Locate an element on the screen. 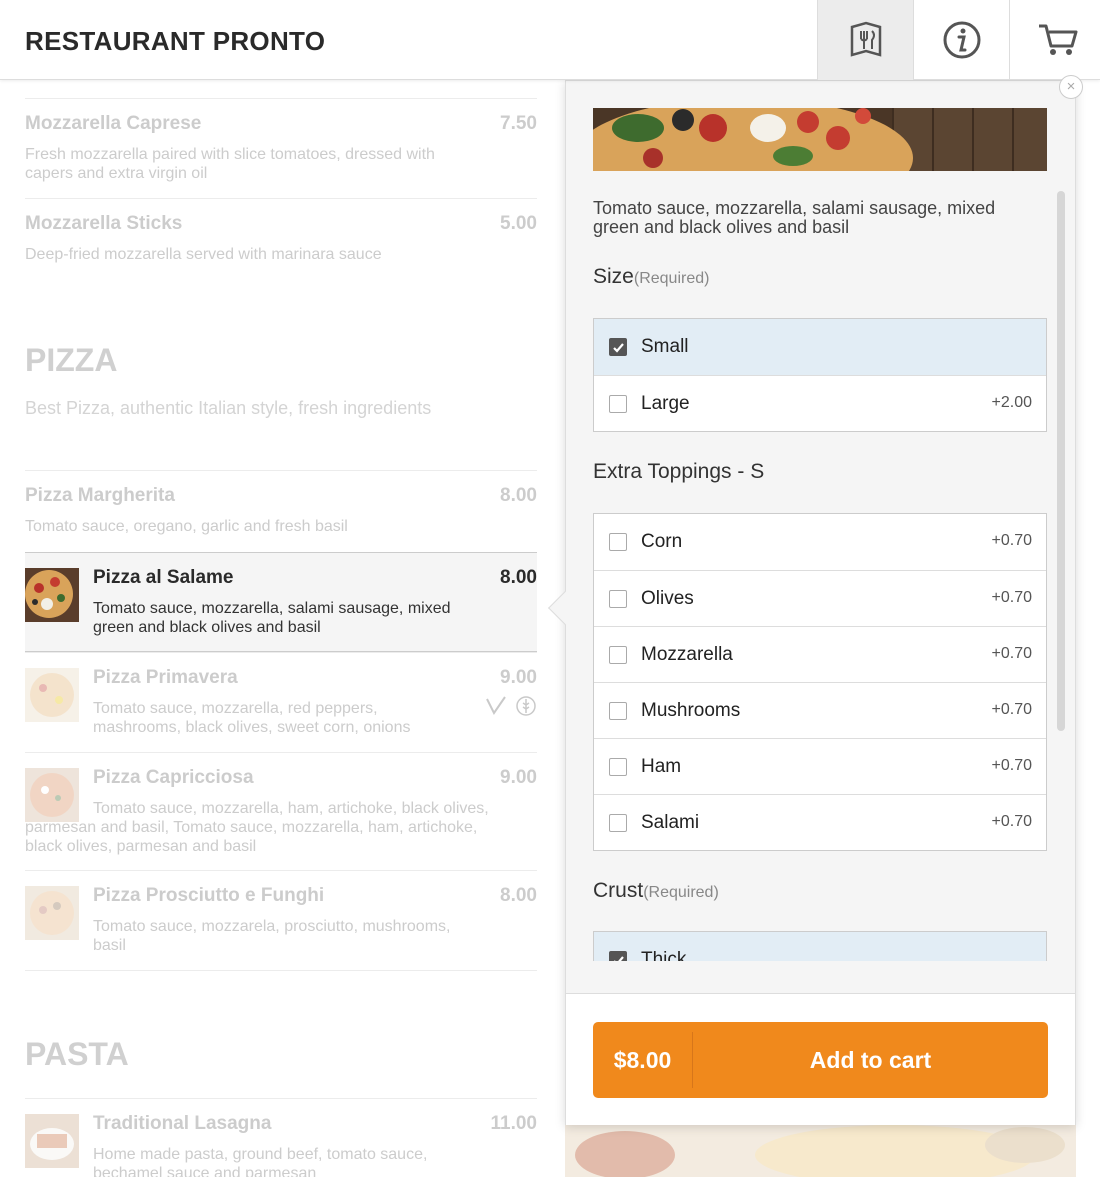 This screenshot has width=1100, height=1177. option-label: Large is located at coordinates (665, 403).